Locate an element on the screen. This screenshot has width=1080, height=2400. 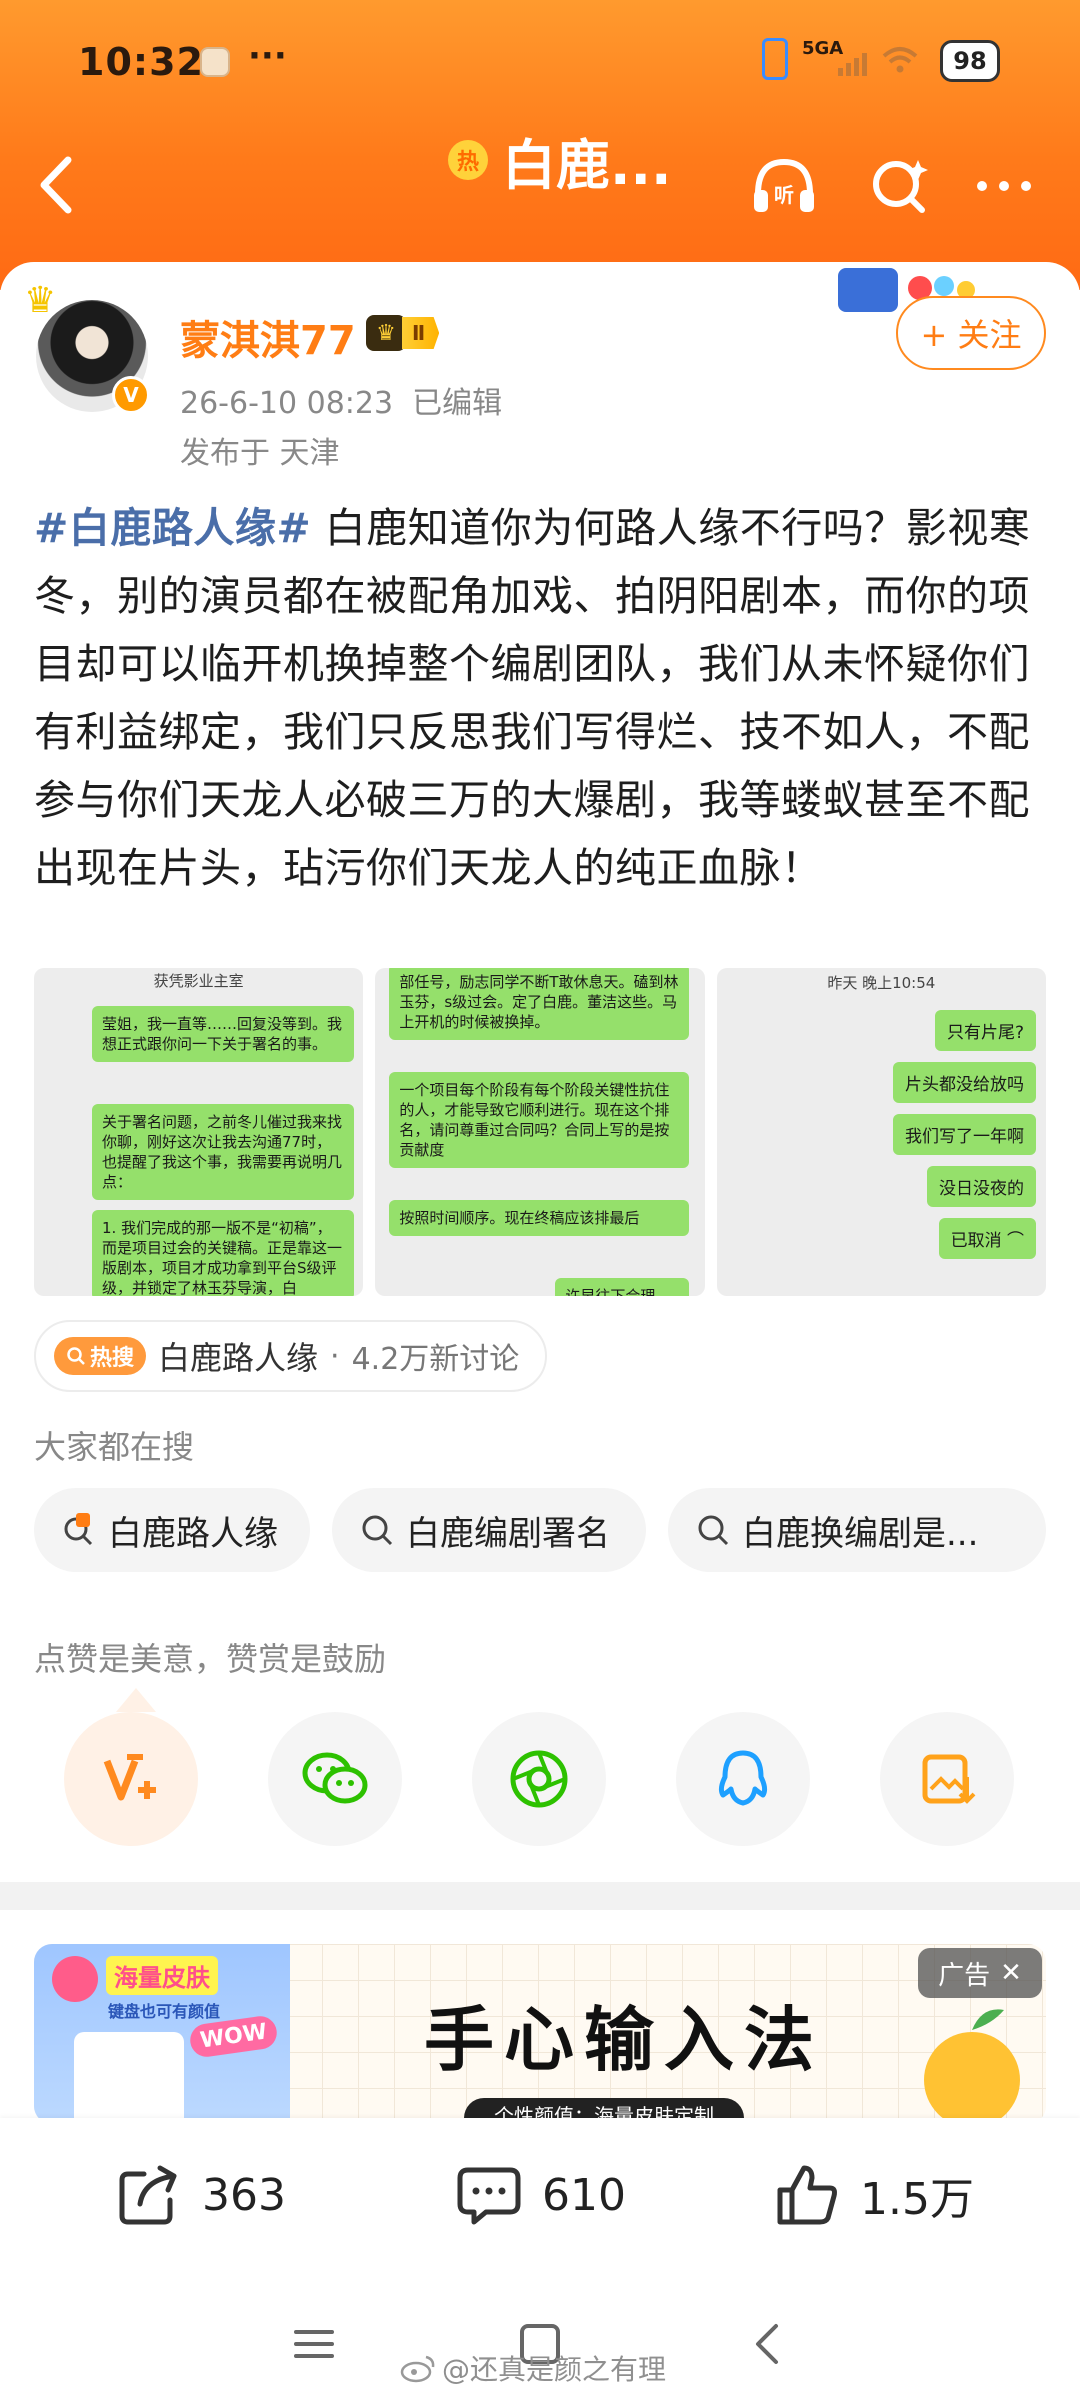
chat-header: 昨天 晚上10:54 is located at coordinates (881, 983).